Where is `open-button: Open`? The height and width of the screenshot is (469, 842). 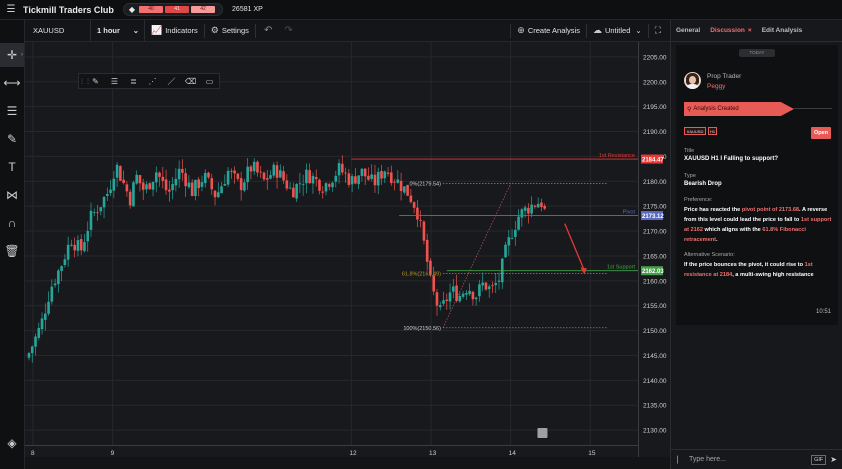
open-button: Open is located at coordinates (821, 133).